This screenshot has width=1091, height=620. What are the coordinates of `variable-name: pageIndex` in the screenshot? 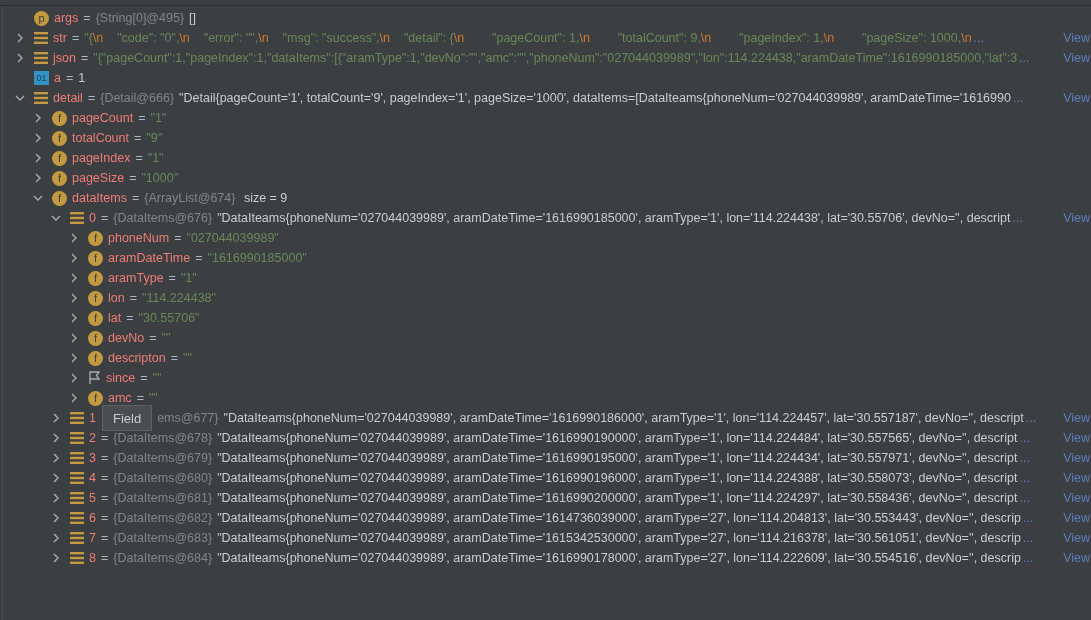 It's located at (101, 158).